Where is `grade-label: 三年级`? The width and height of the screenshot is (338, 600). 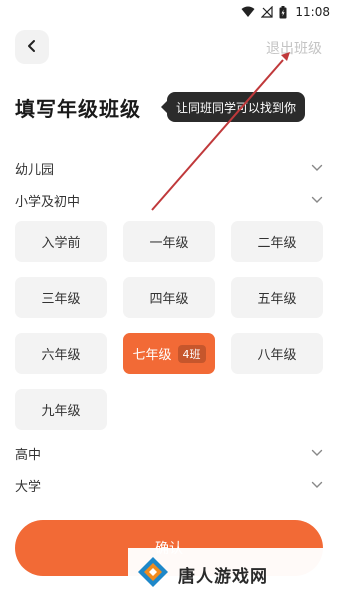 grade-label: 三年级 is located at coordinates (61, 299).